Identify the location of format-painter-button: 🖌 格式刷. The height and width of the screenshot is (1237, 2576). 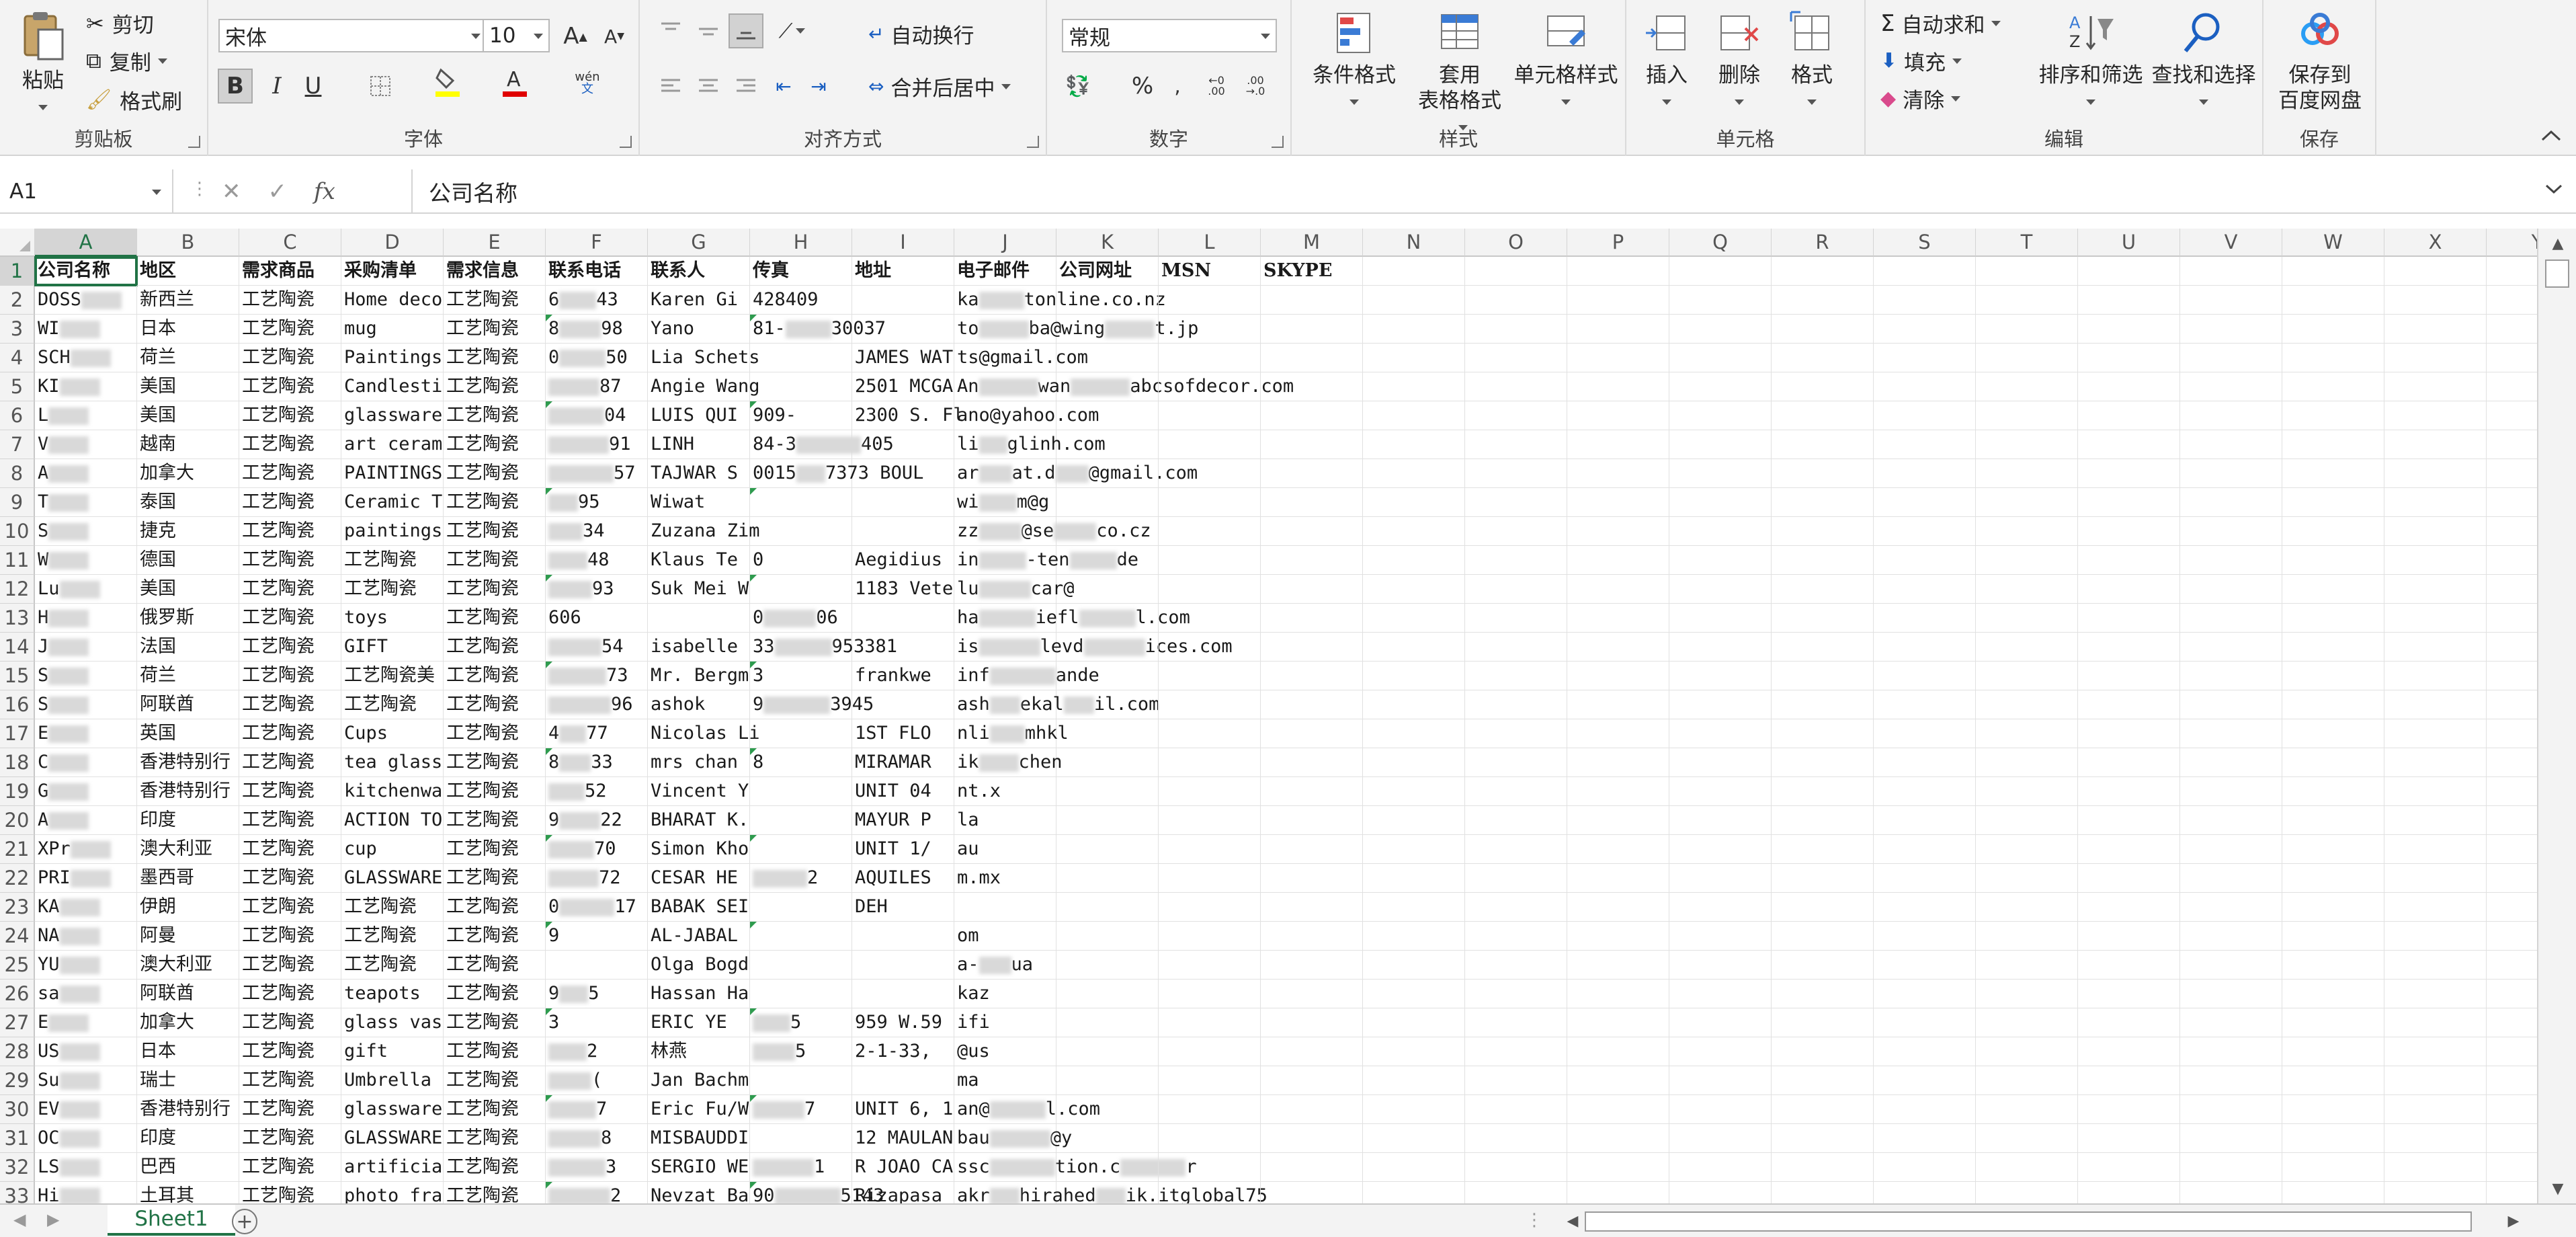
(134, 100).